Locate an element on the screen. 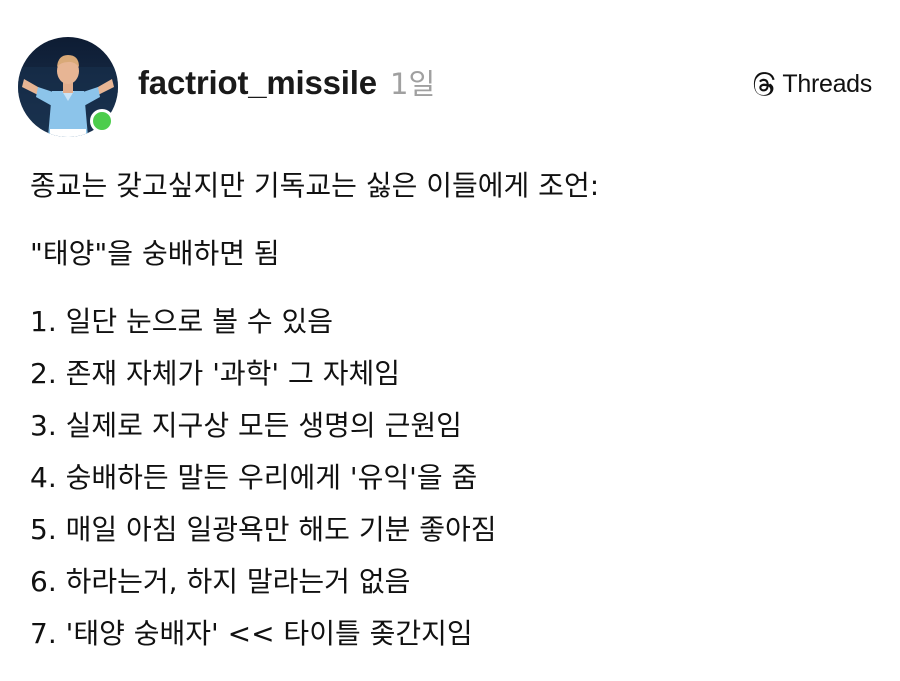 The height and width of the screenshot is (681, 900). user-line: factriot_missile 1일 is located at coordinates (286, 86).